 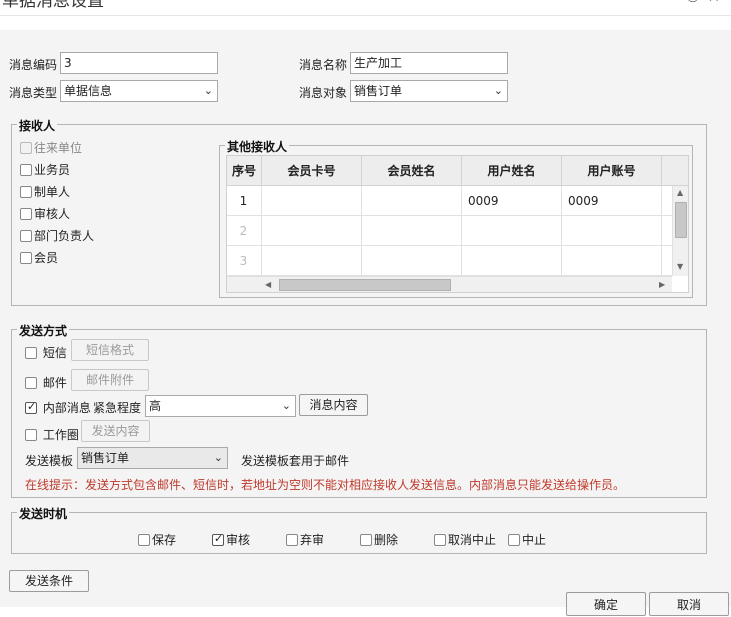 I want to click on horizontal-scrollbar: ◀ ▶, so click(x=449, y=284).